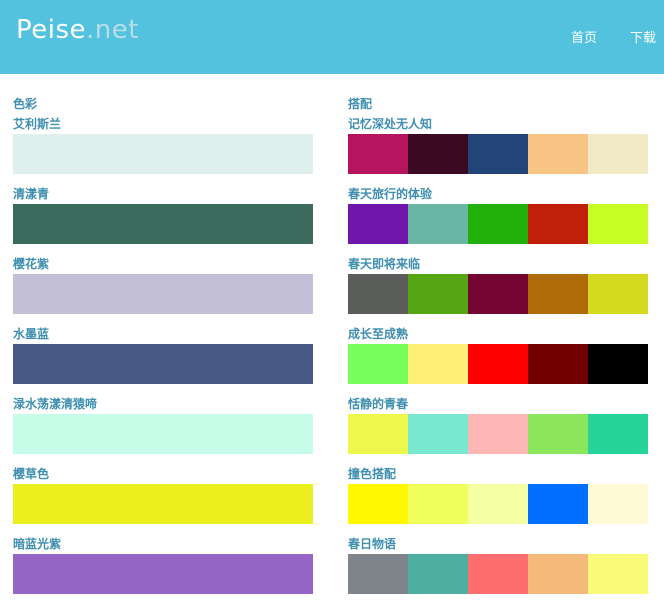 This screenshot has height=602, width=664. Describe the element at coordinates (372, 544) in the screenshot. I see `combo-name: 春日物语` at that location.